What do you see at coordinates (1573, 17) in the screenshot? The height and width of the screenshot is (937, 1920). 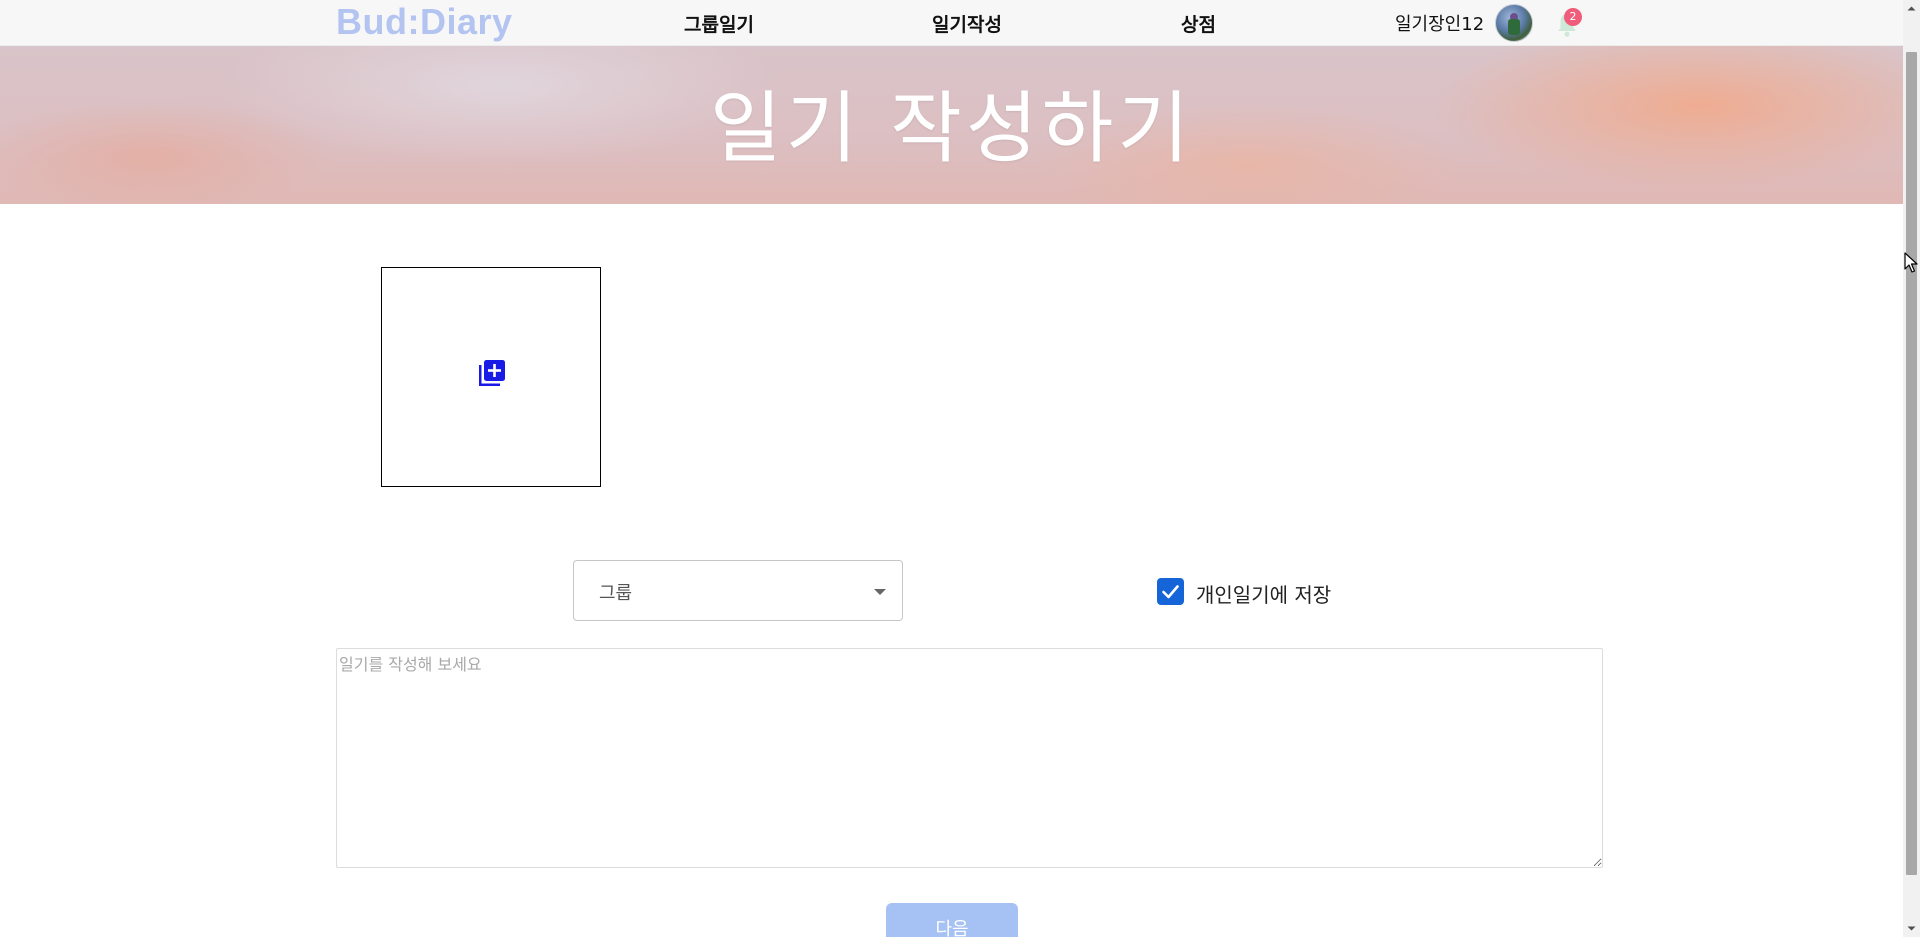 I see `notification-badge: 2` at bounding box center [1573, 17].